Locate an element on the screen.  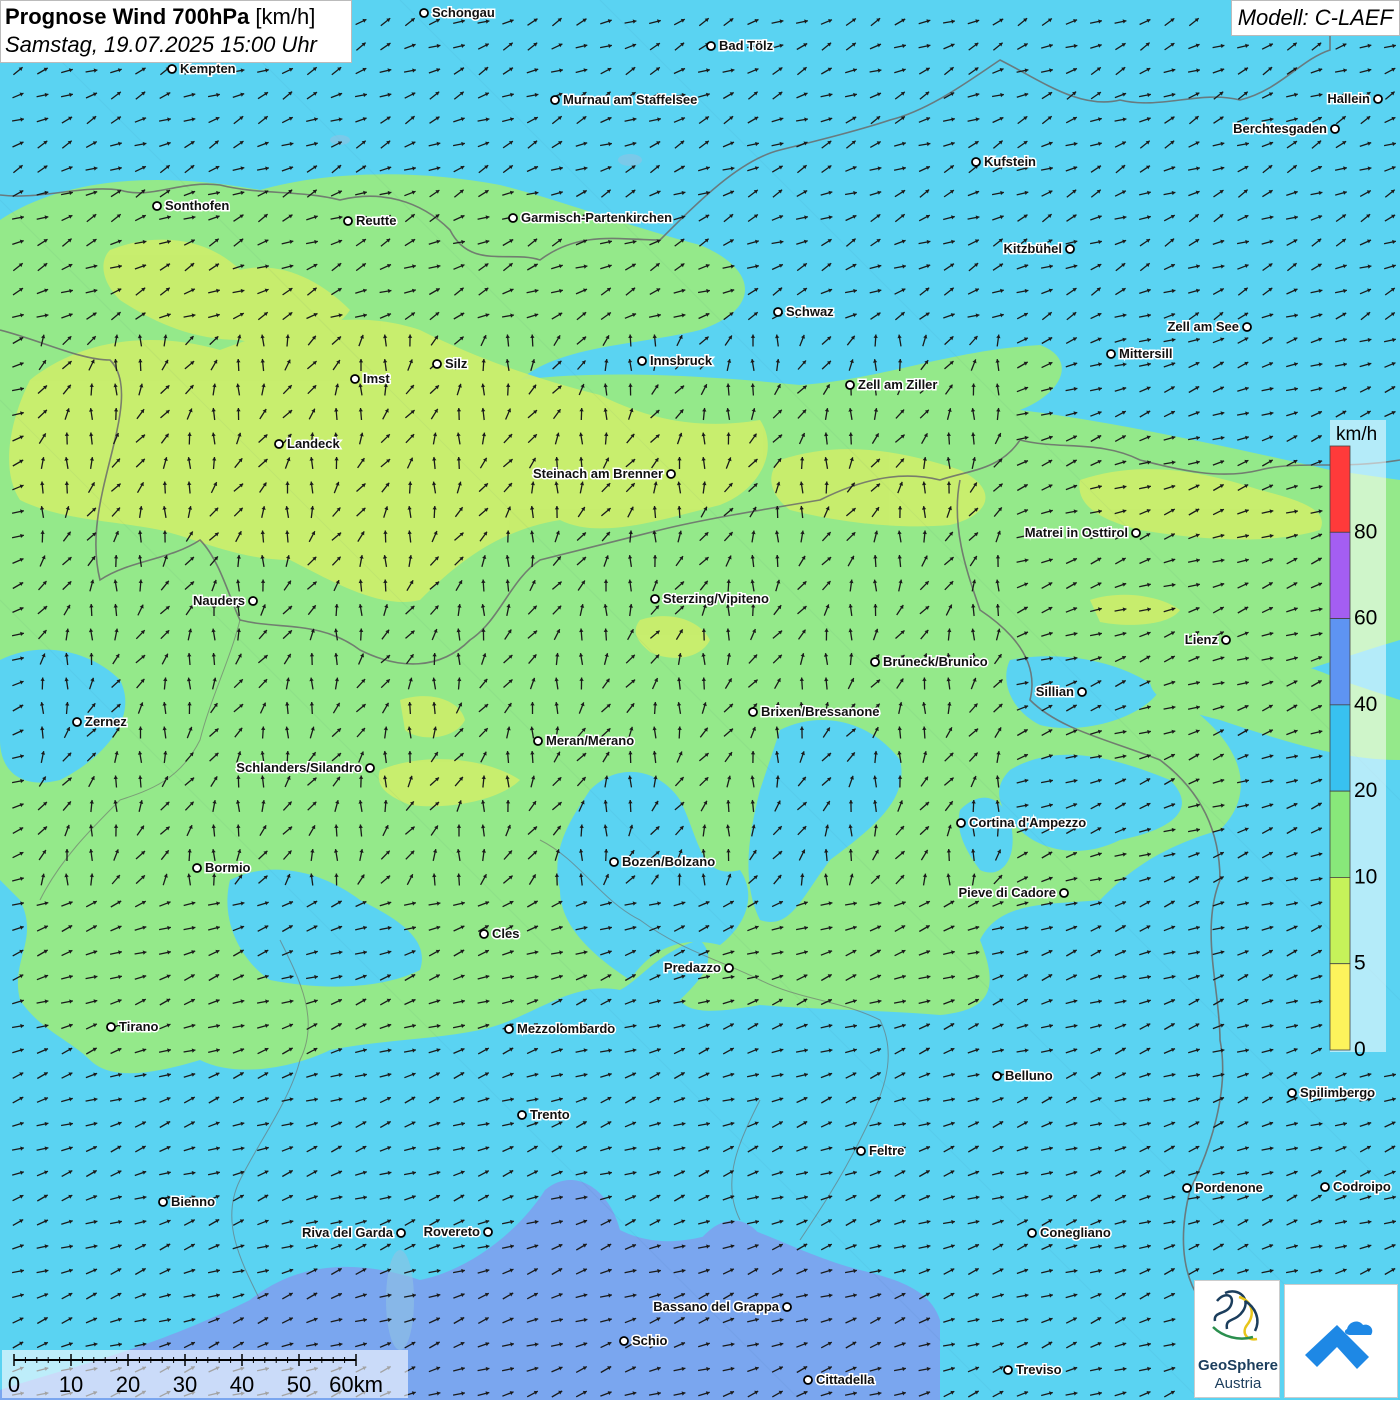
city-marker: Brixen/Bressanone is located at coordinates (814, 711).